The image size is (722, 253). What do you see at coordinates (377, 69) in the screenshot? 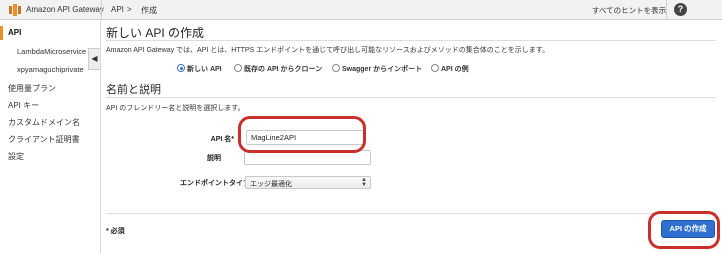
I see `radio-import-swagger: Swagger からインポート` at bounding box center [377, 69].